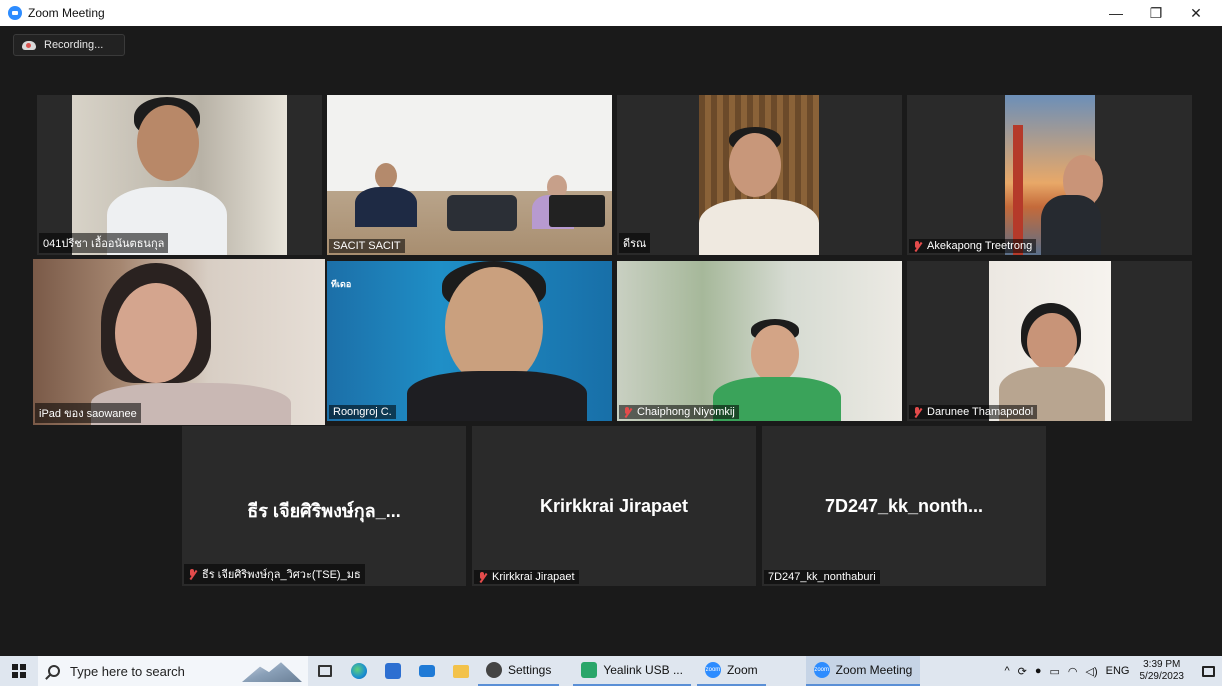  Describe the element at coordinates (686, 412) in the screenshot. I see `participant-name: Chaiphong Niyomkij` at that location.